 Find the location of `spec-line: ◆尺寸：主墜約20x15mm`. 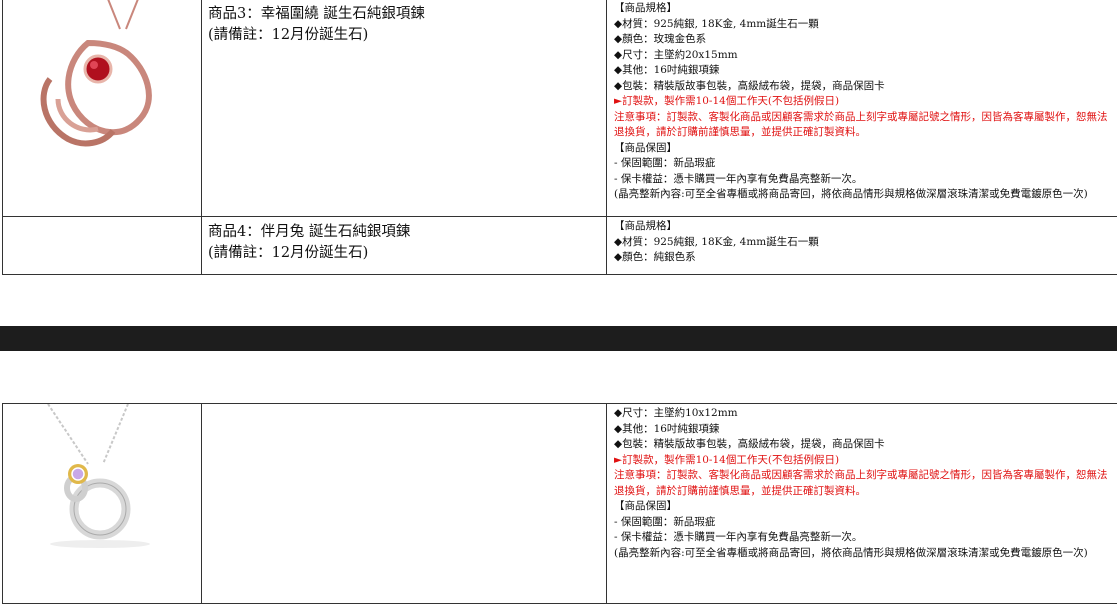

spec-line: ◆尺寸：主墜約20x15mm is located at coordinates (864, 56).